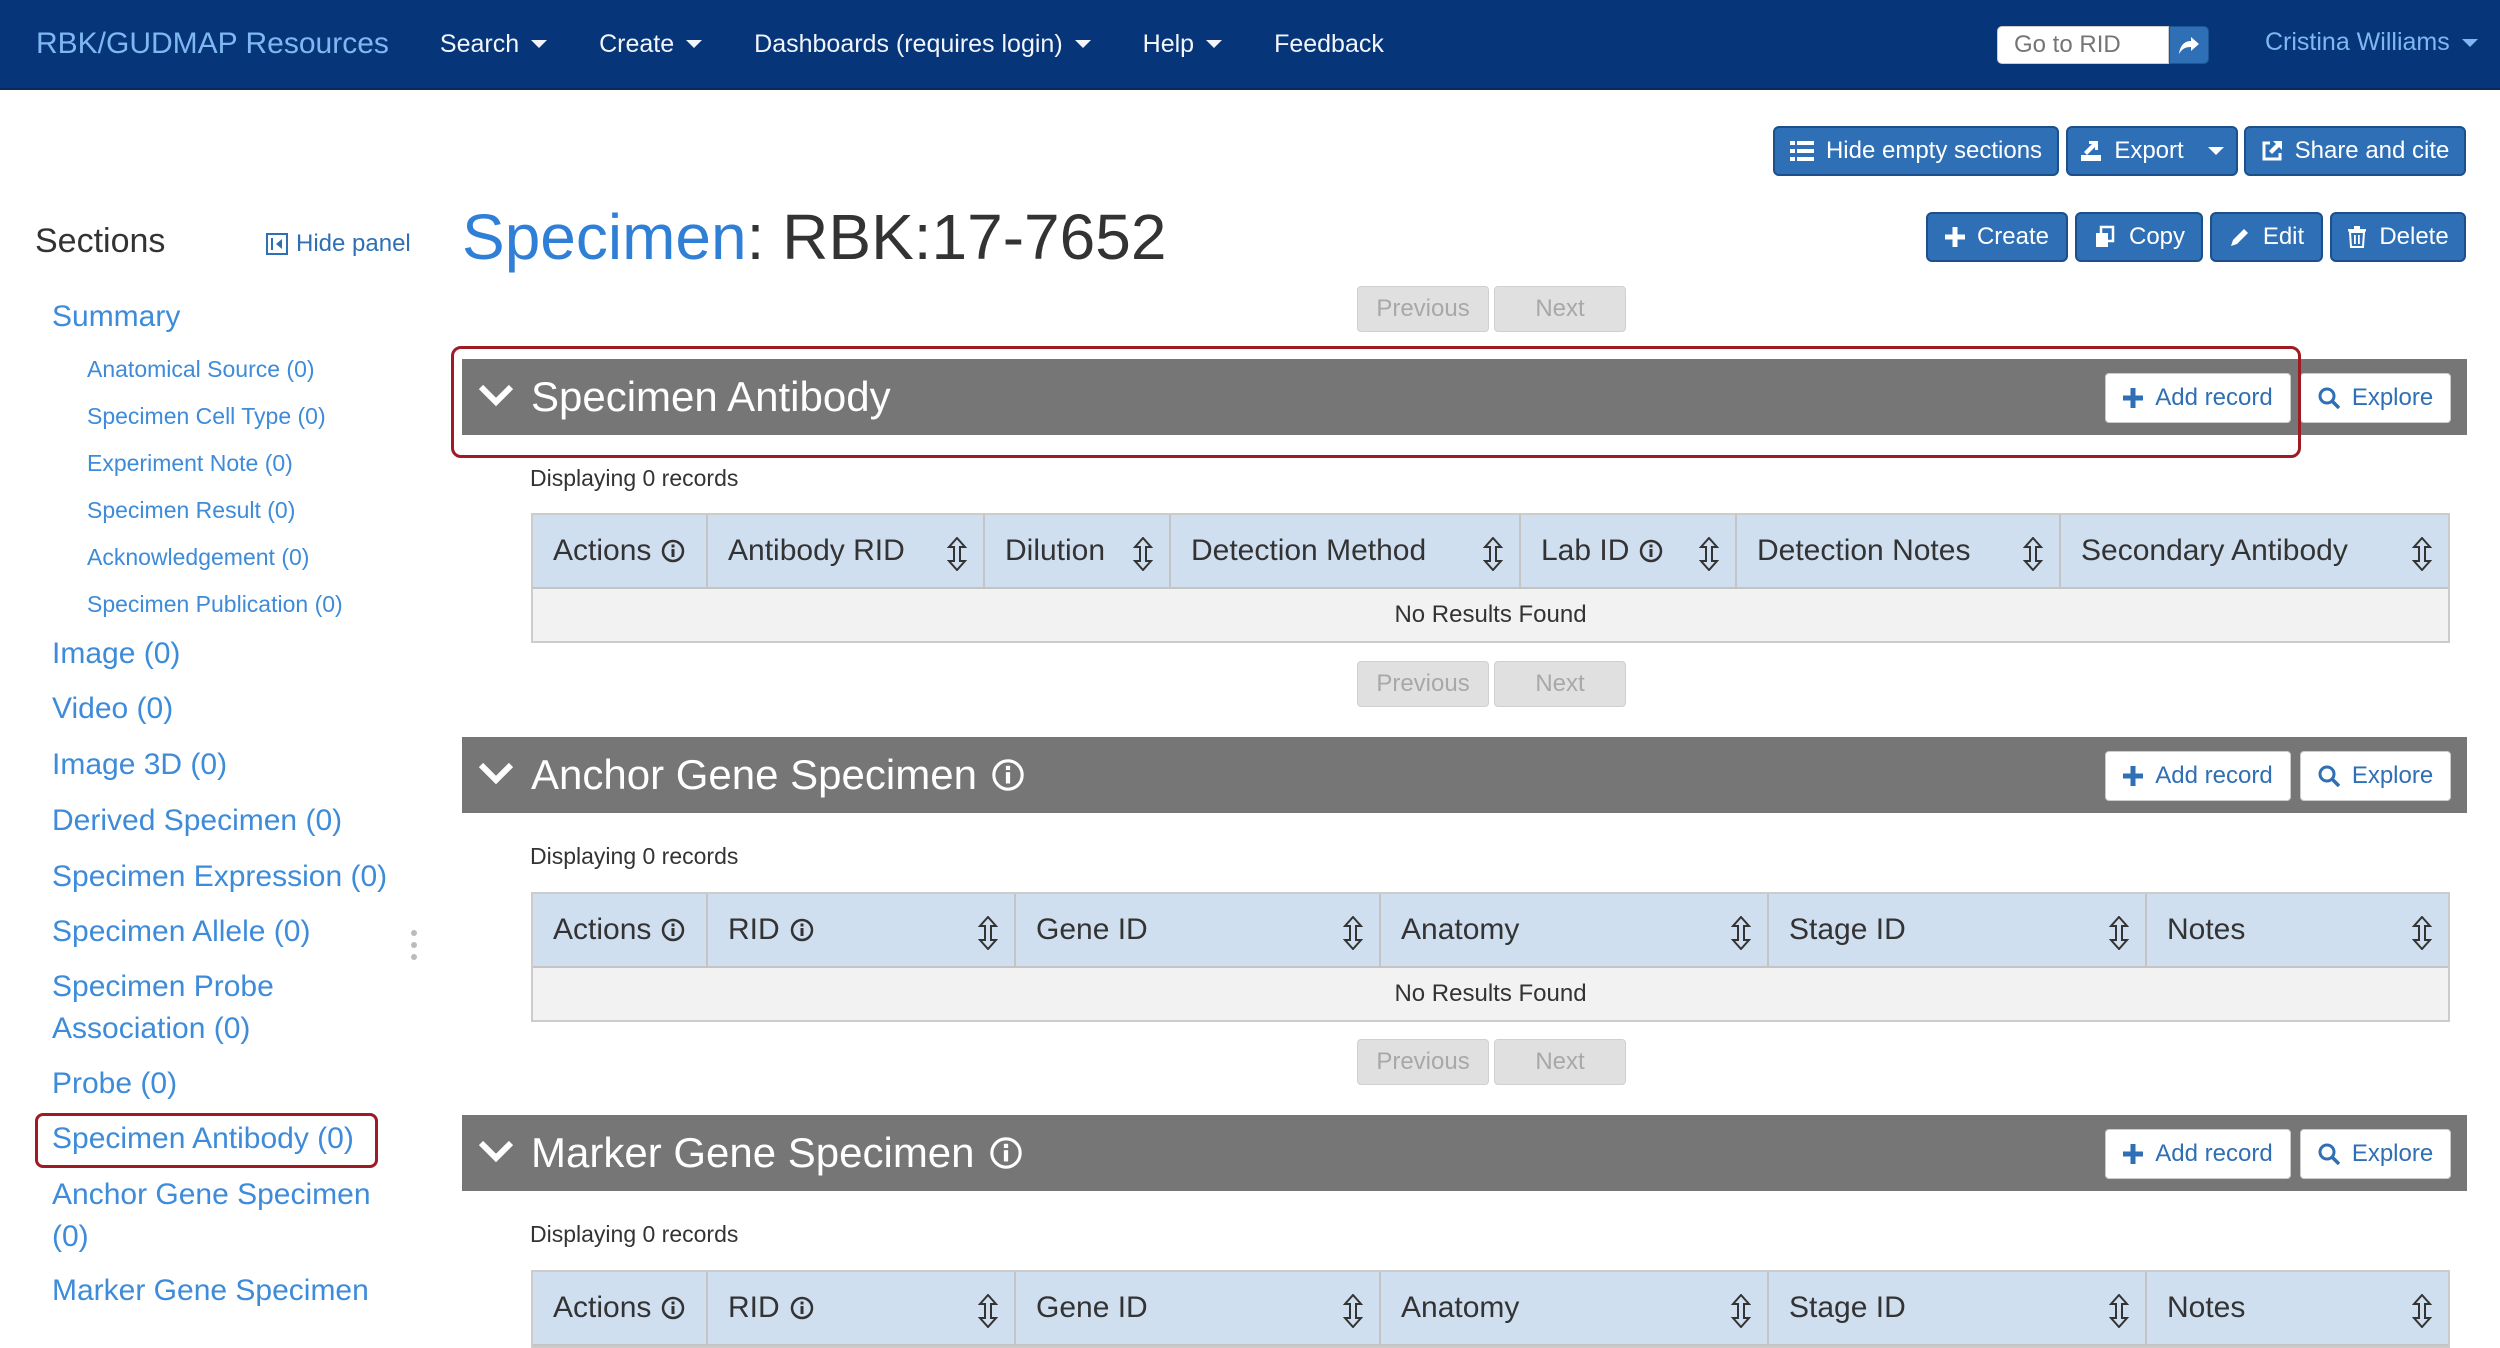 This screenshot has height=1348, width=2500. Describe the element at coordinates (754, 1307) in the screenshot. I see `column-header-label: RID` at that location.